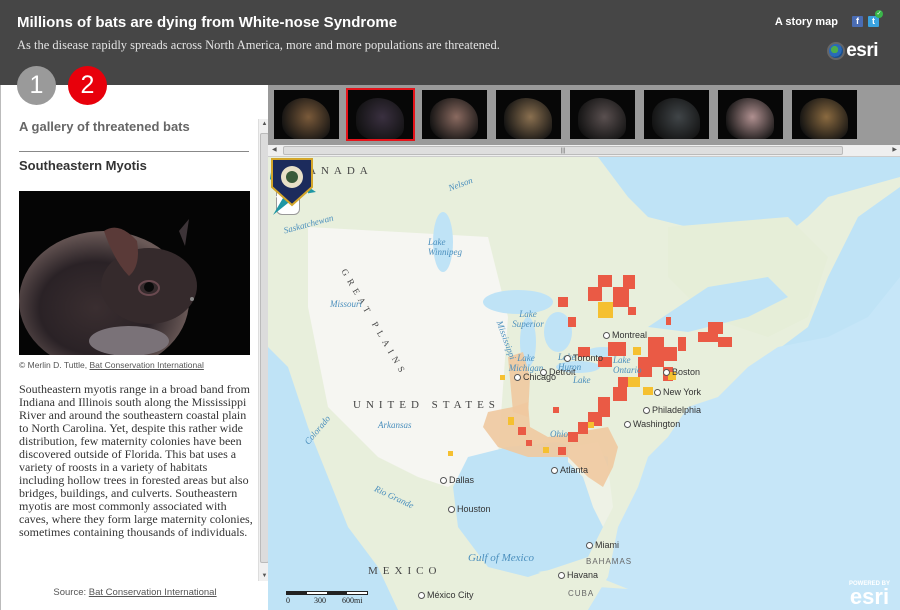  I want to click on label-bahamas: BAHAMAS, so click(609, 561).